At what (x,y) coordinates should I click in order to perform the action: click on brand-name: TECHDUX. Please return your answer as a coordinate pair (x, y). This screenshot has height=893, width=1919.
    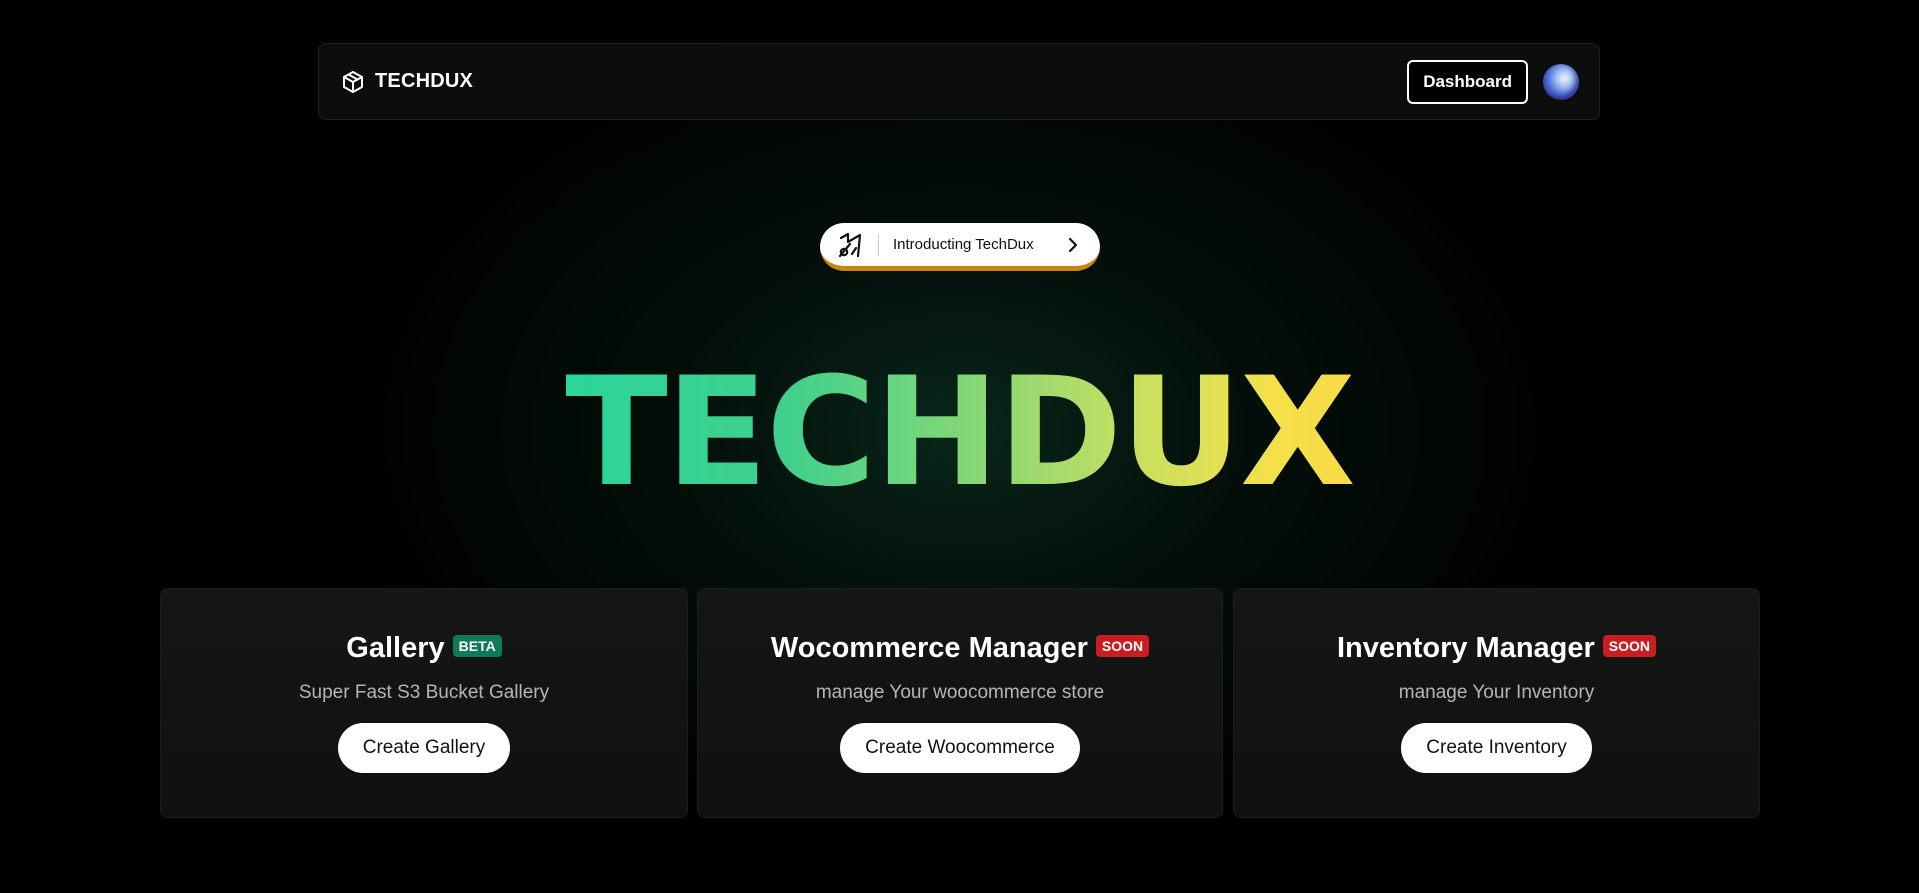
    Looking at the image, I should click on (424, 81).